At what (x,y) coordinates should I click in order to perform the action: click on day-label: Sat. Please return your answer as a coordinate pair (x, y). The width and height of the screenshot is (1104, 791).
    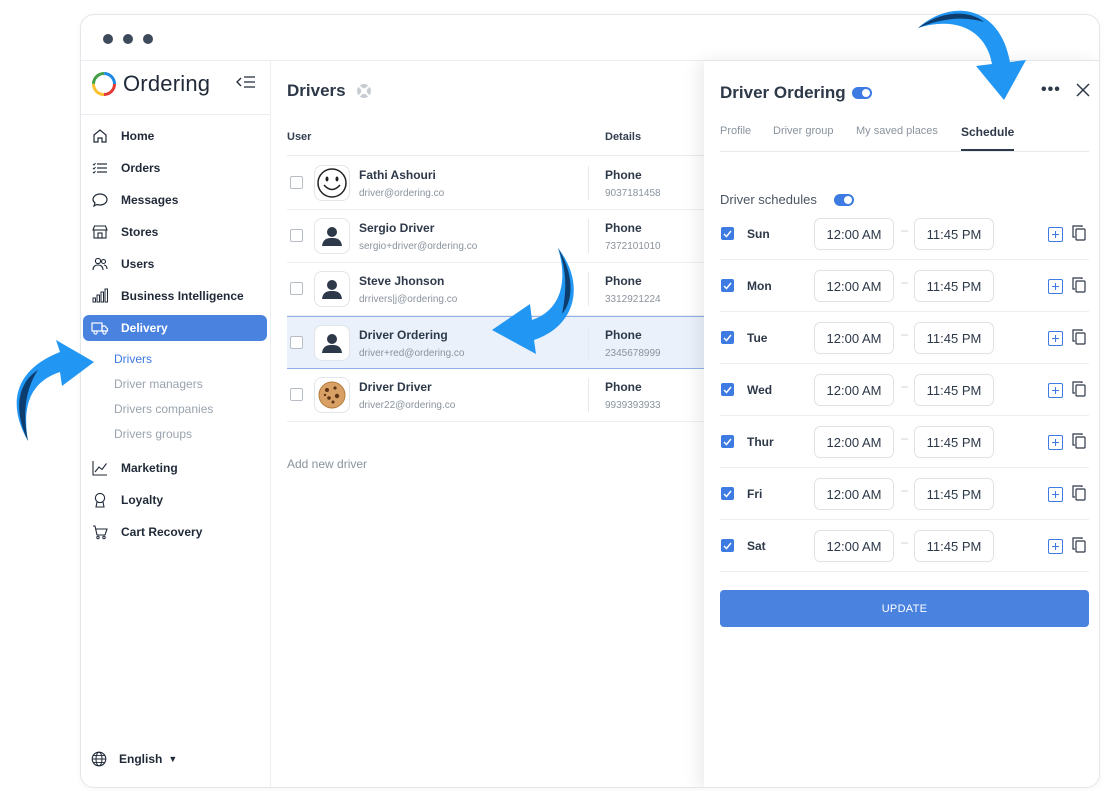
    Looking at the image, I should click on (756, 546).